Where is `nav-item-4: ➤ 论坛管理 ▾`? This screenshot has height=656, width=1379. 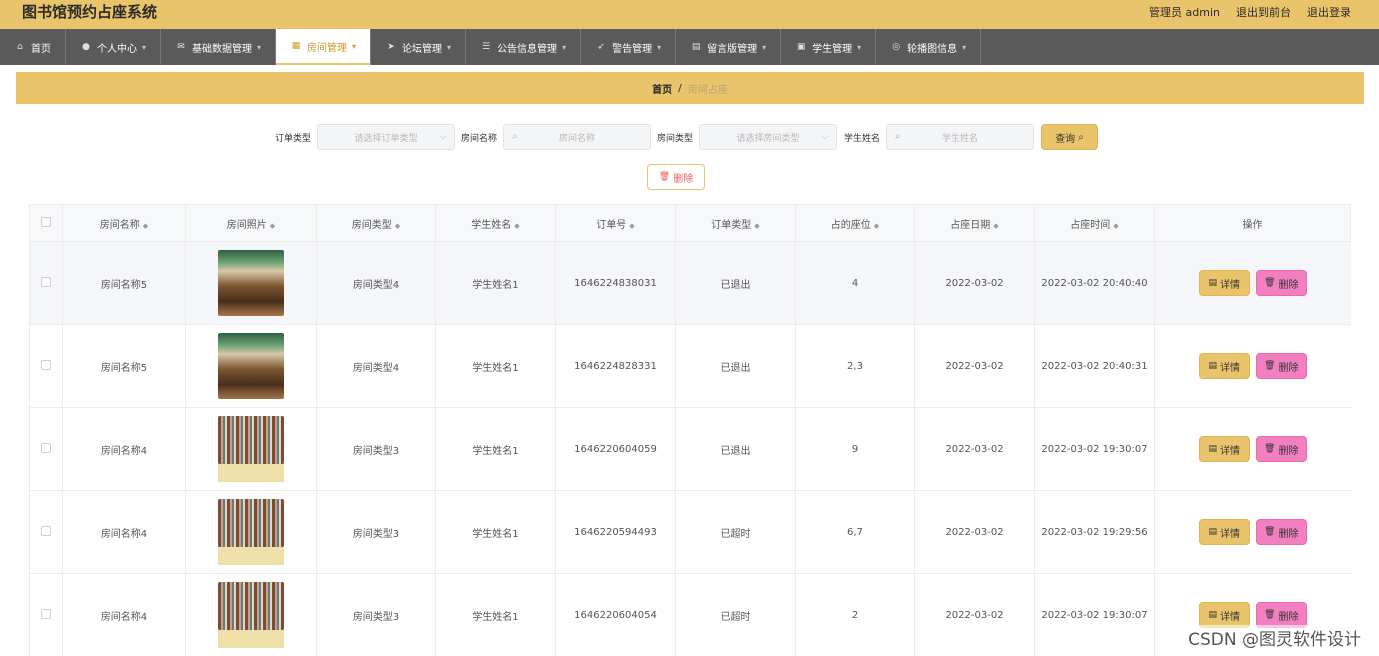
nav-item-4: ➤ 论坛管理 ▾ is located at coordinates (419, 47).